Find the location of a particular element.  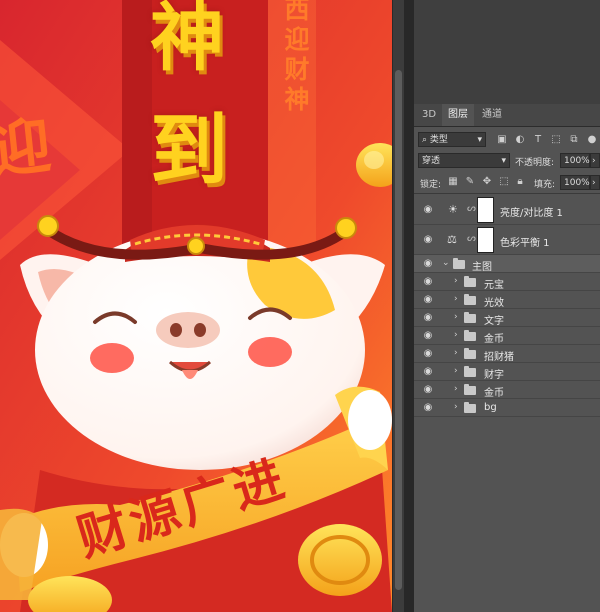

filter-kind-label: 类型 is located at coordinates (438, 140).